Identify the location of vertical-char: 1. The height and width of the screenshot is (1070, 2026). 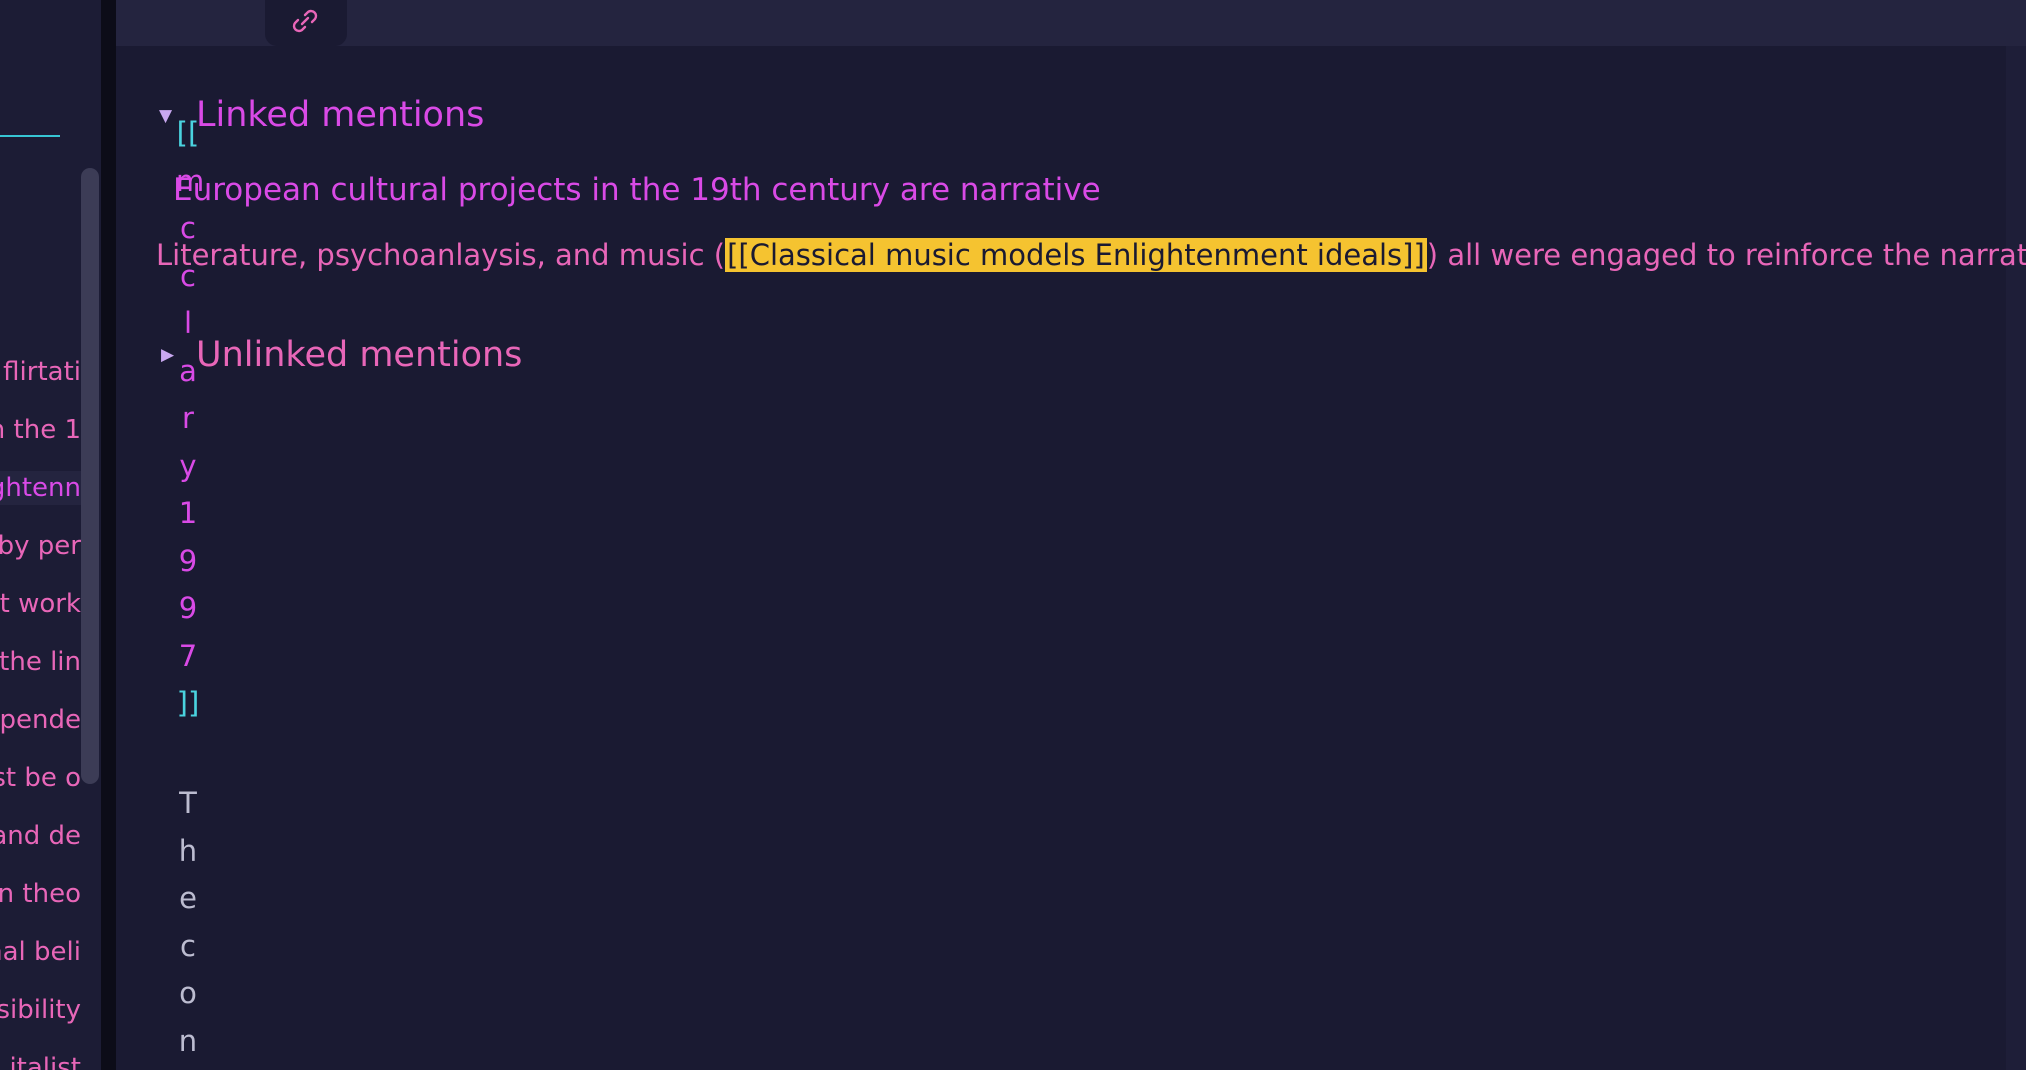
(188, 513).